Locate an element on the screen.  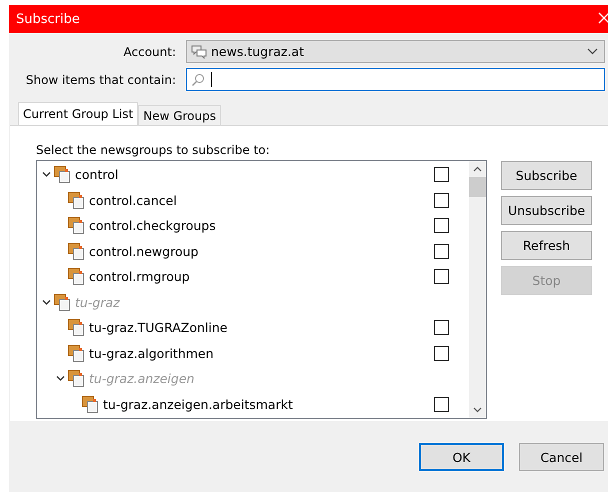
action-button: Subscribe is located at coordinates (546, 175).